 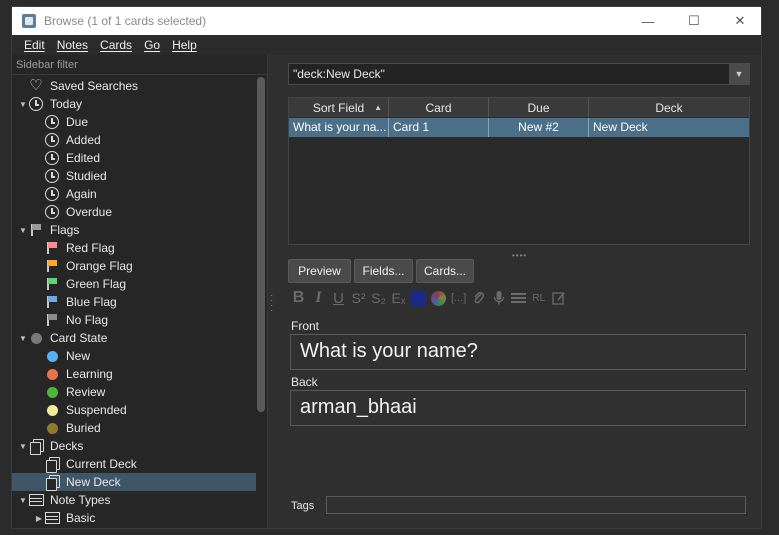 What do you see at coordinates (134, 500) in the screenshot?
I see `sidebar-item-note-types: ▼ Note Types` at bounding box center [134, 500].